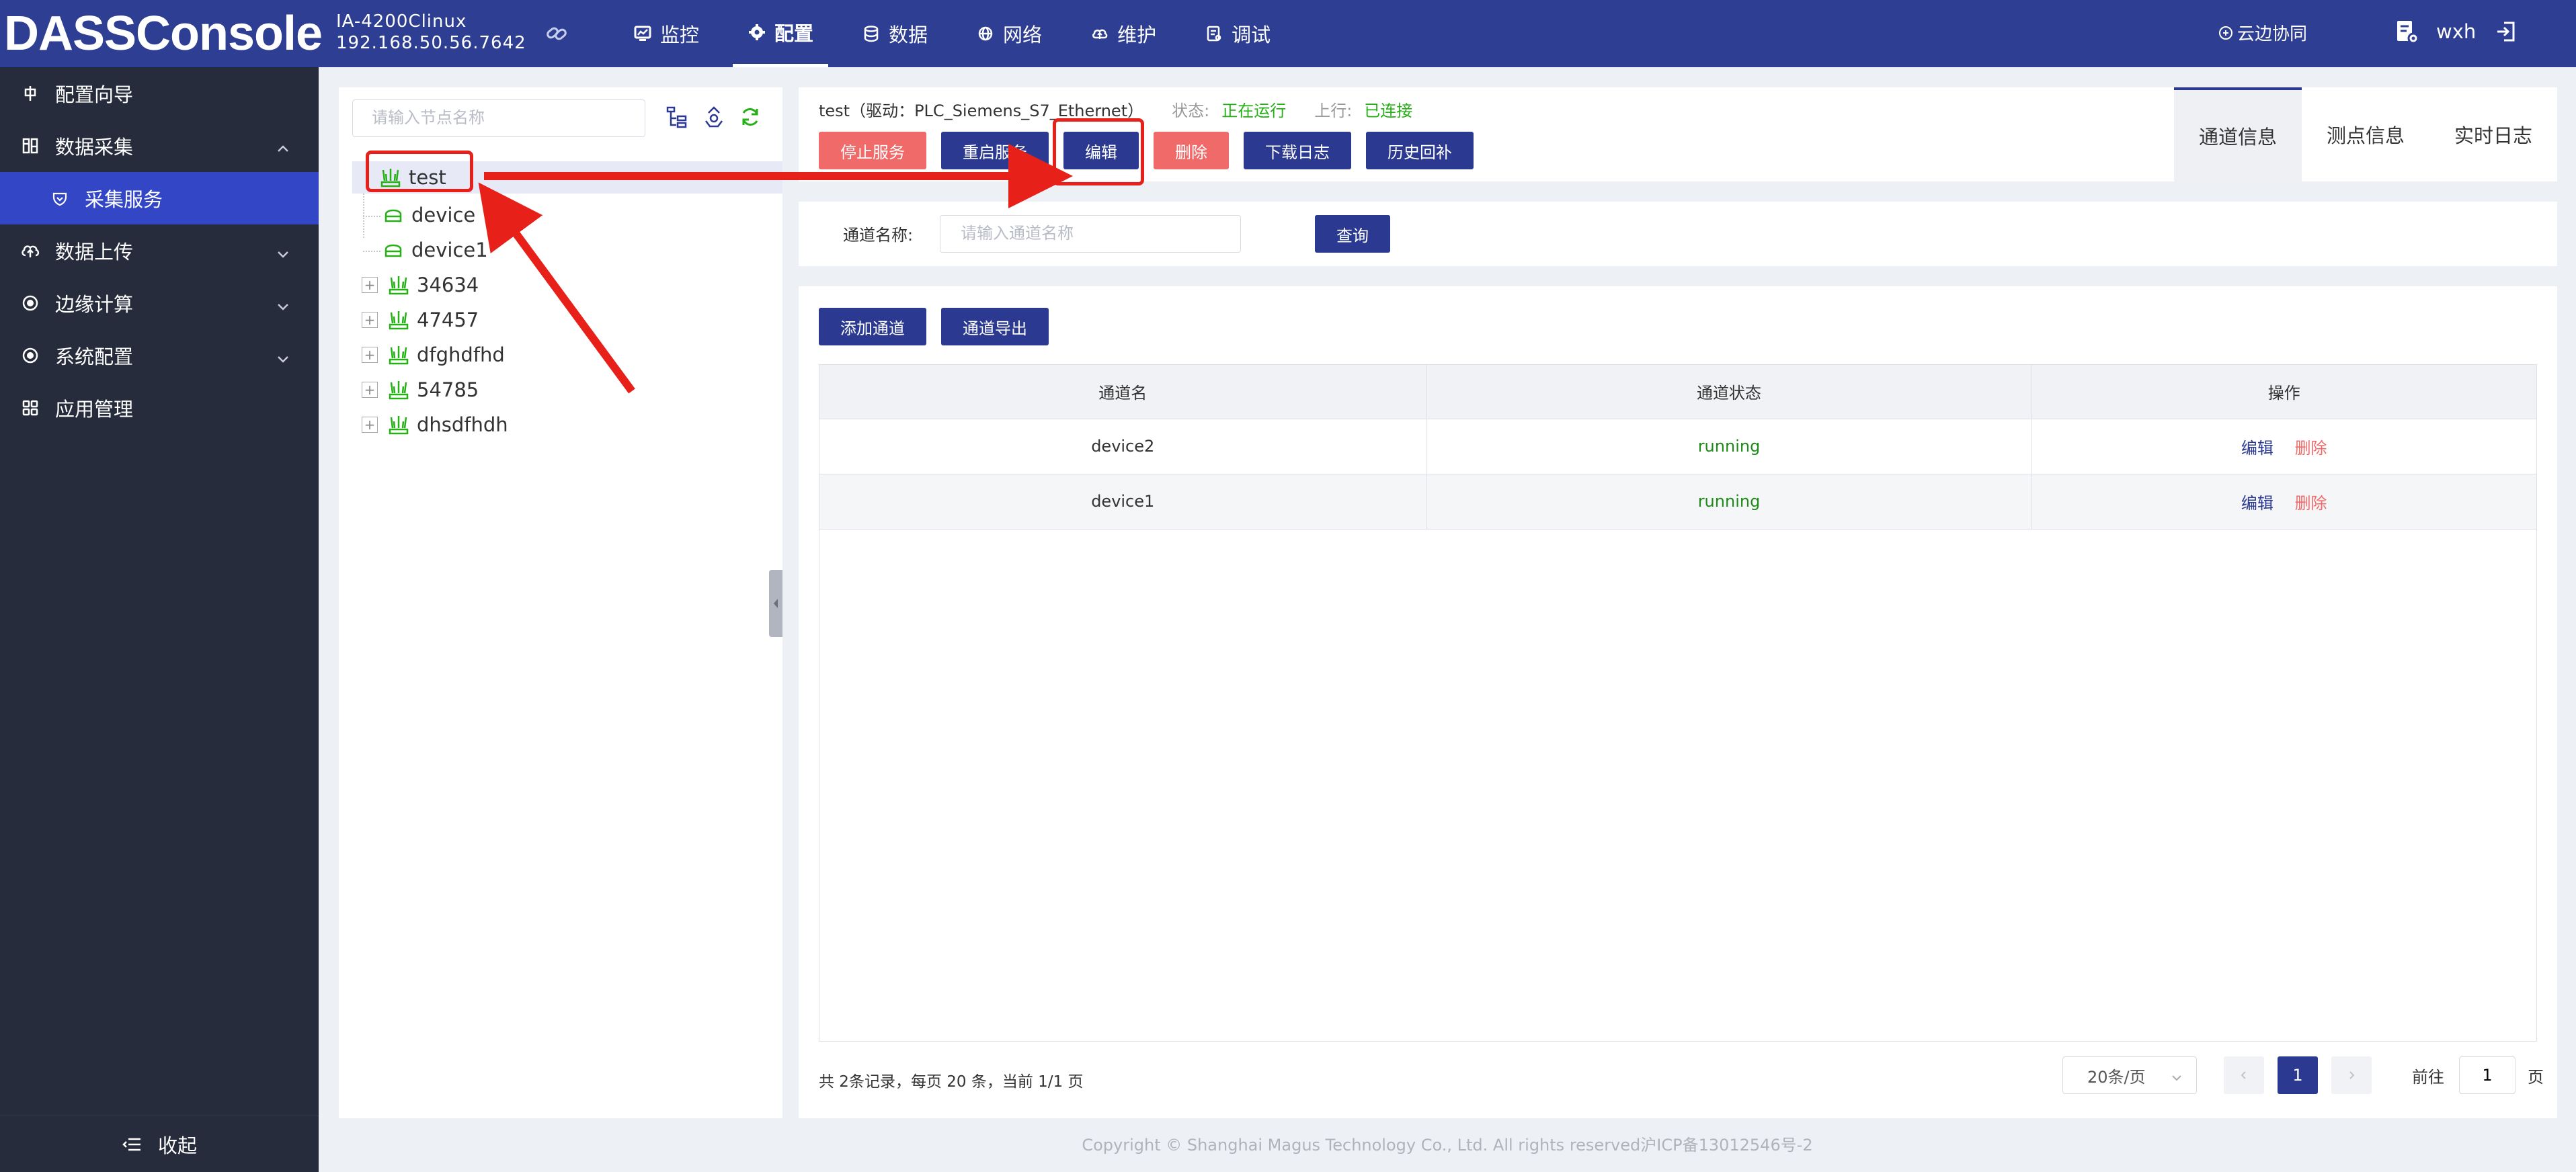 This screenshot has height=1172, width=2576. What do you see at coordinates (2283, 392) in the screenshot?
I see `column-header-actions: 操作` at bounding box center [2283, 392].